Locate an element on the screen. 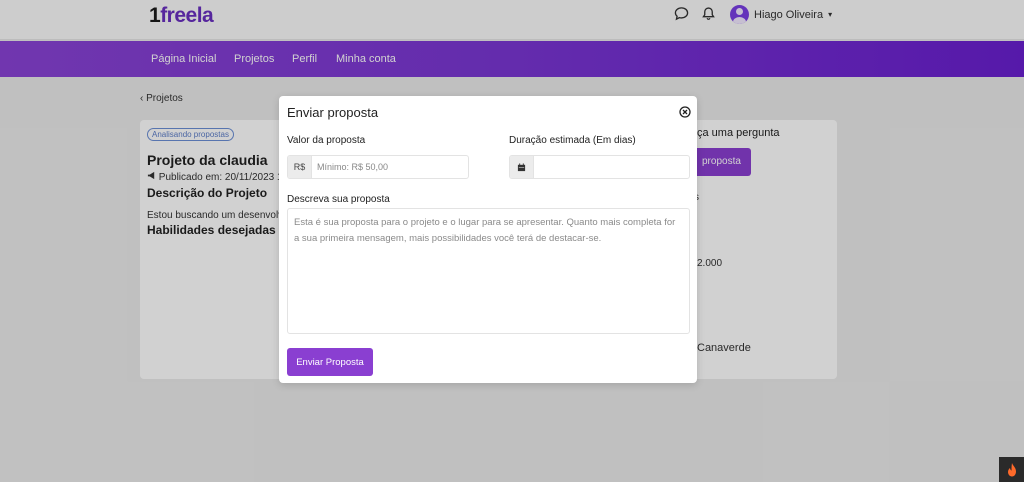 This screenshot has width=1024, height=482. currency-addon: R$ is located at coordinates (300, 167).